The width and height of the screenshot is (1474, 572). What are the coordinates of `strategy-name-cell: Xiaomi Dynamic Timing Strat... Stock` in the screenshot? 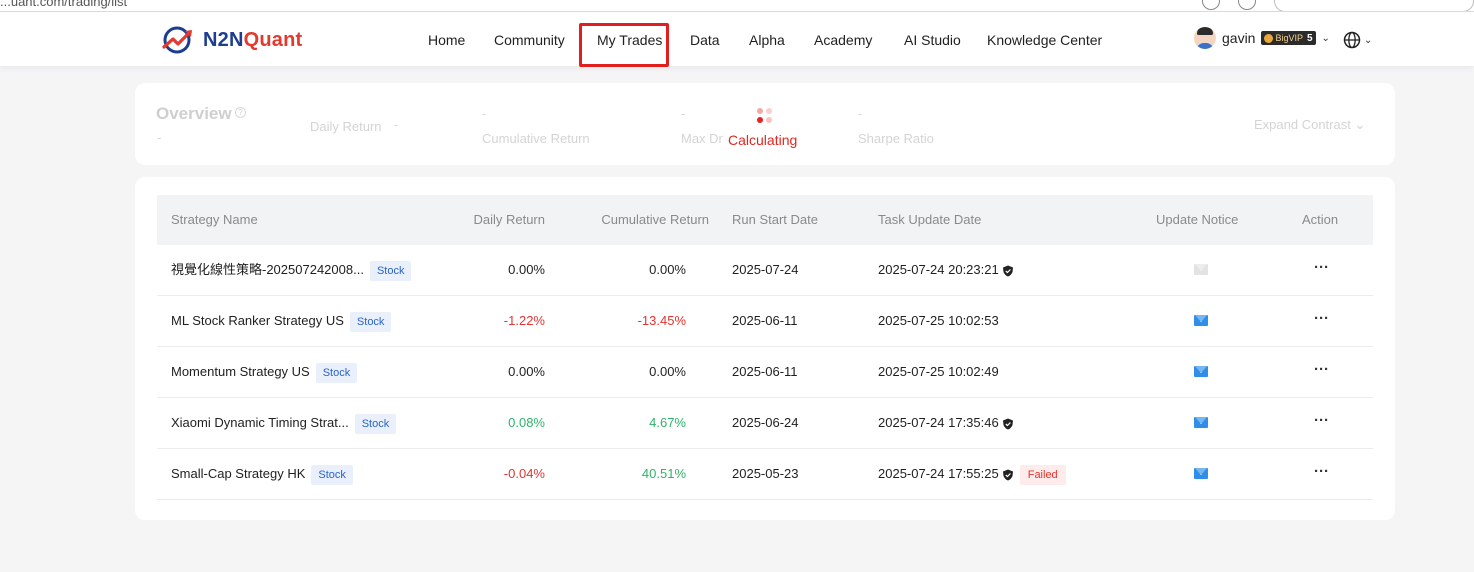 It's located at (284, 423).